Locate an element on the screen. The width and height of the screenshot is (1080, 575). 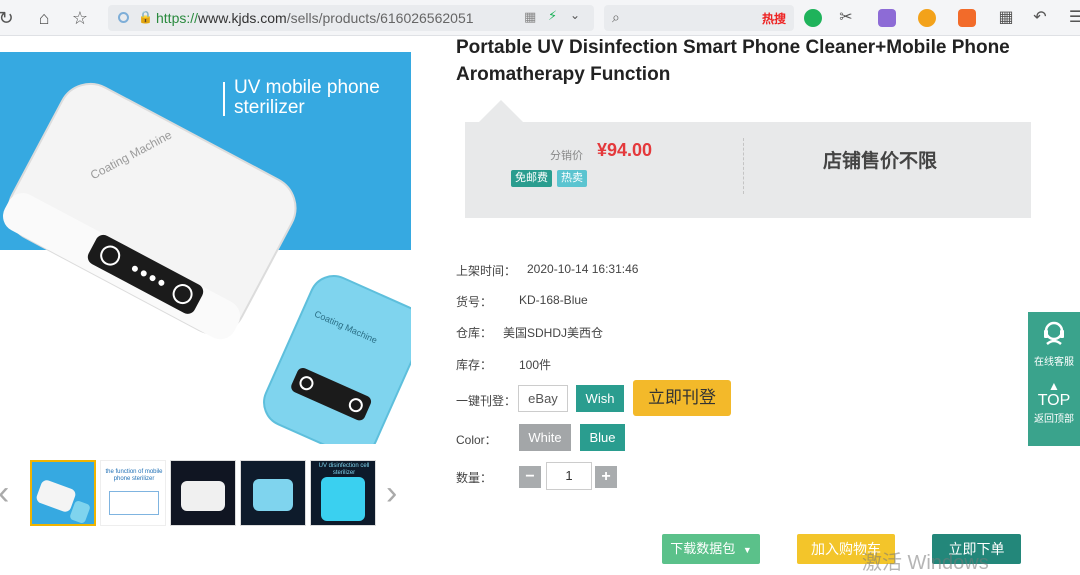
warehouse-row: 仓库： 美国SDHDJ美西仓 is located at coordinates (529, 332).